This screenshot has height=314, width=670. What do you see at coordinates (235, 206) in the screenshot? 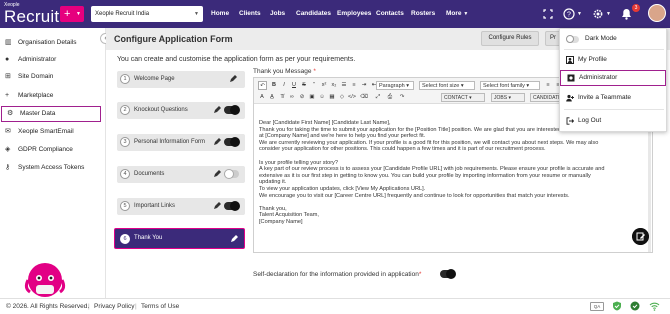
I see `toggle-knob` at bounding box center [235, 206].